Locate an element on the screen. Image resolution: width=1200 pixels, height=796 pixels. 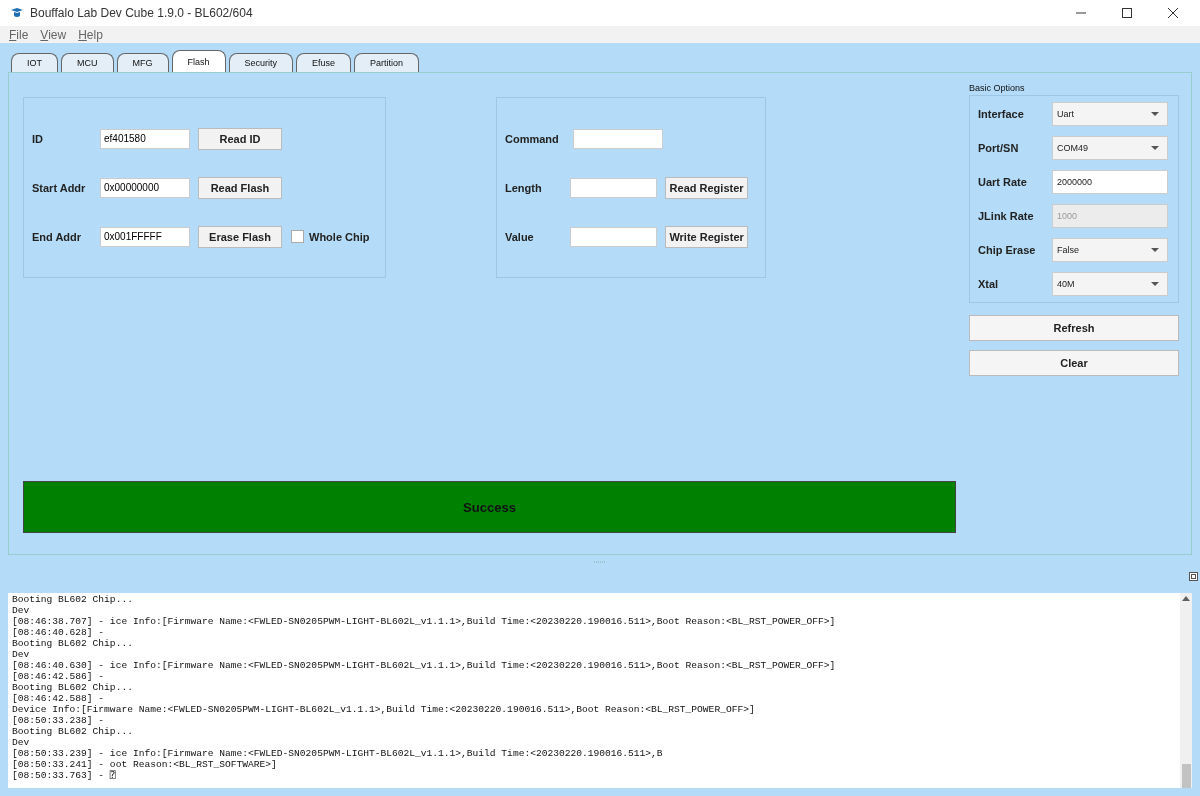
log-line: [08:50:33.241] - oot Reason:<BL_RST_SOFTWARE>] is located at coordinates (145, 764).